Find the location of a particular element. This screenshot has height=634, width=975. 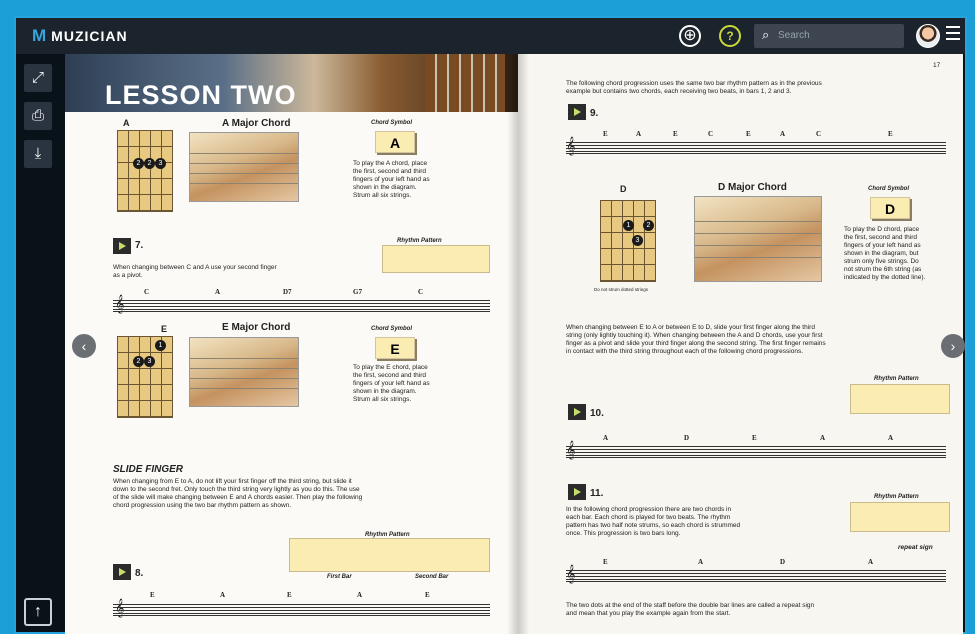

example-8-number: 8. is located at coordinates (139, 573).